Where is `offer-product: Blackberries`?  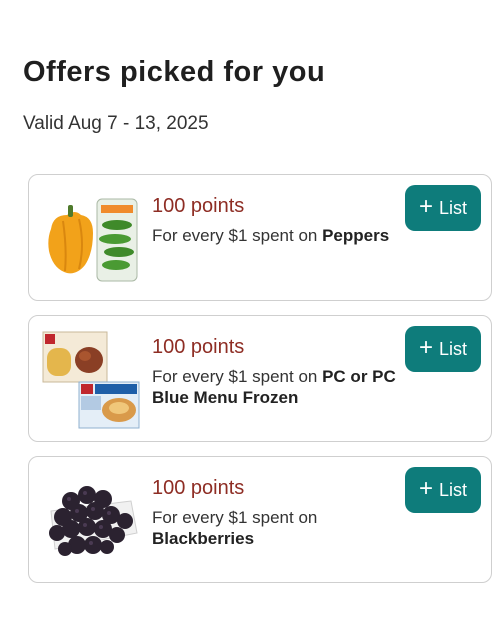 offer-product: Blackberries is located at coordinates (203, 538).